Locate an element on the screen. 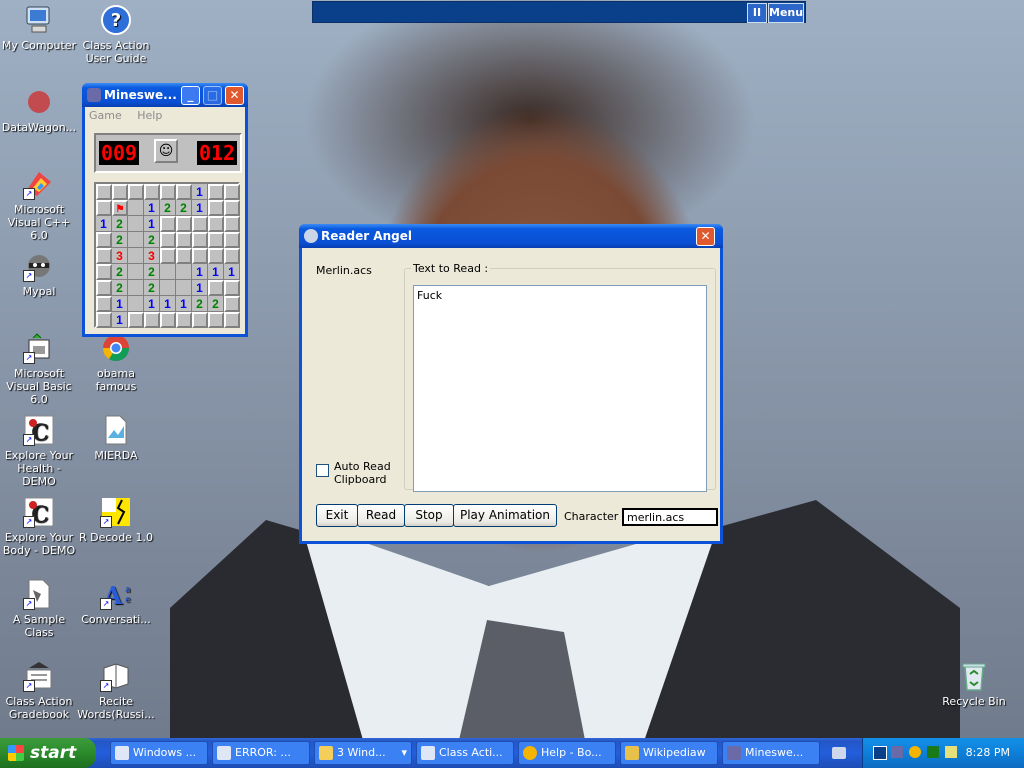 Image resolution: width=1024 pixels, height=768 pixels. start-button: start is located at coordinates (48, 753).